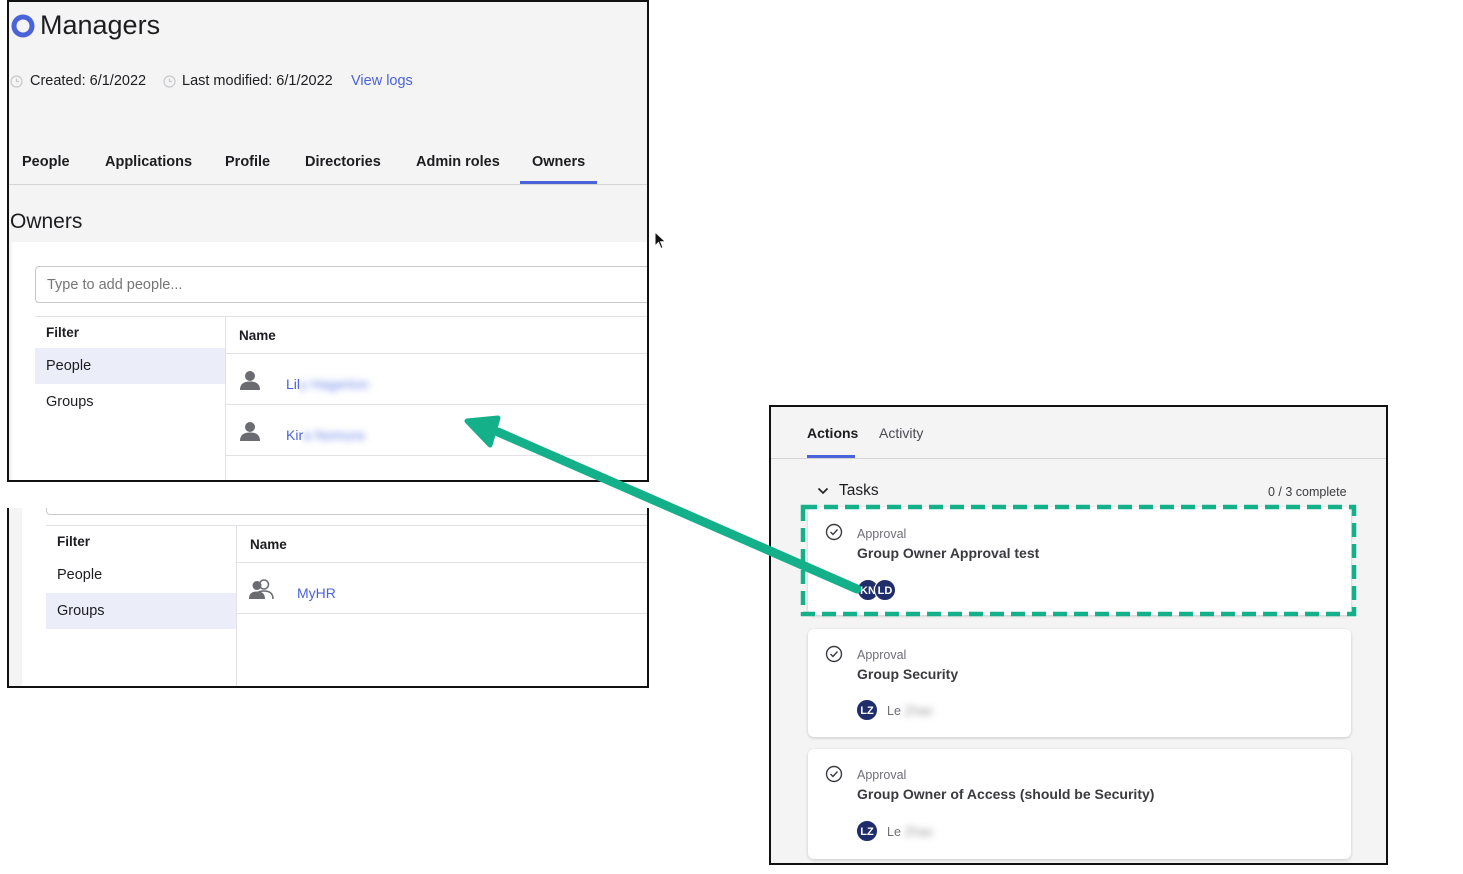 This screenshot has width=1463, height=874. I want to click on highlight-box, so click(1078, 560).